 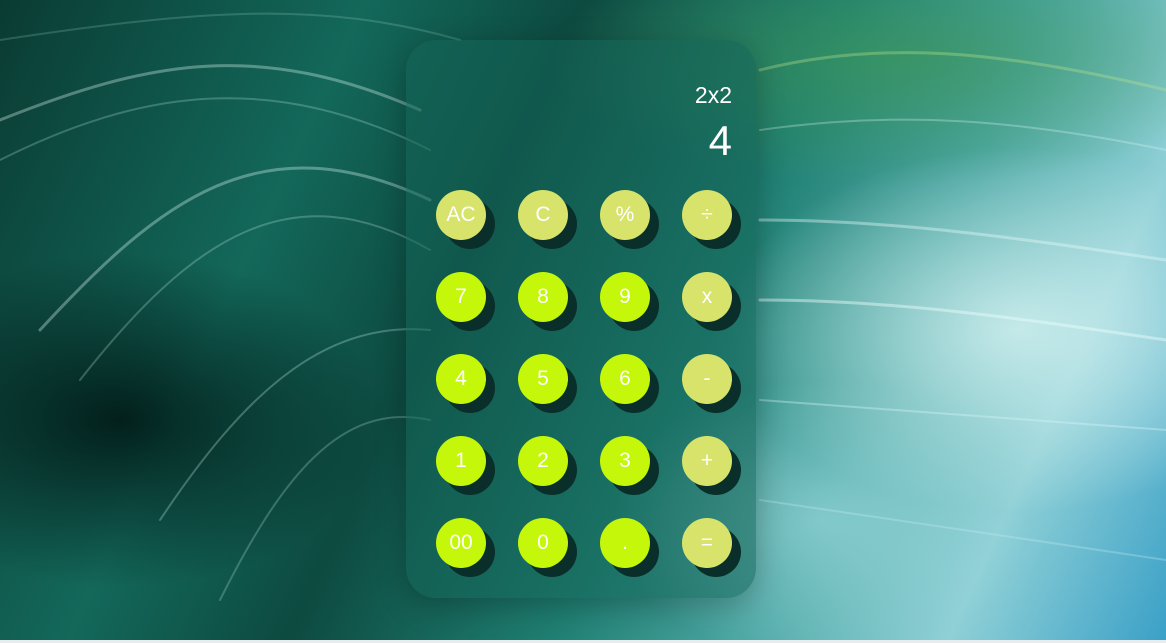 What do you see at coordinates (461, 215) in the screenshot?
I see `all-clear-button: AC` at bounding box center [461, 215].